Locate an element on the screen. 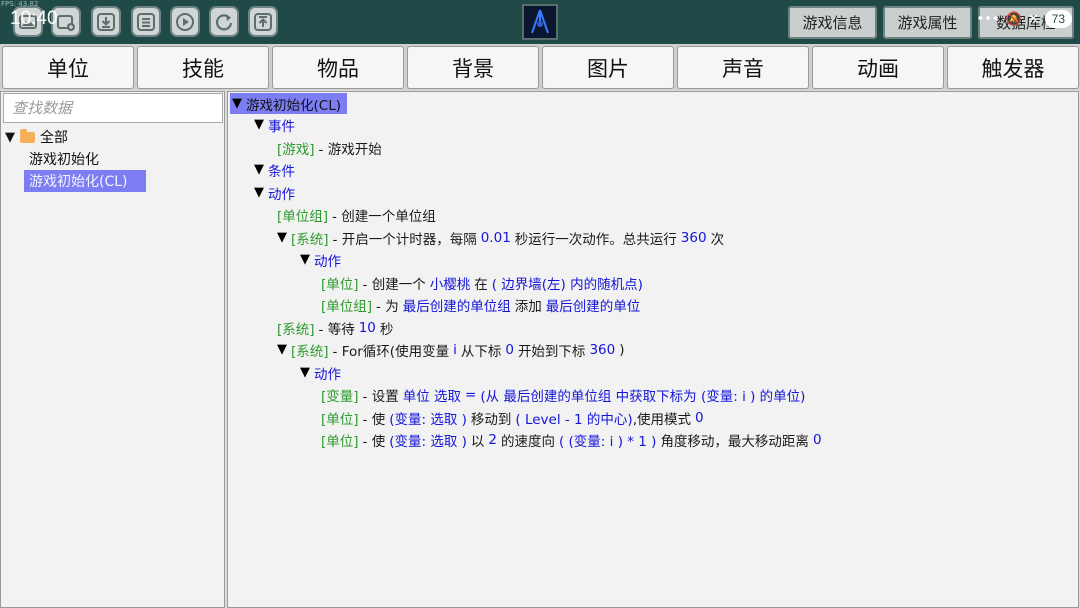 Image resolution: width=1080 pixels, height=608 pixels. action-operator: = is located at coordinates (471, 394).